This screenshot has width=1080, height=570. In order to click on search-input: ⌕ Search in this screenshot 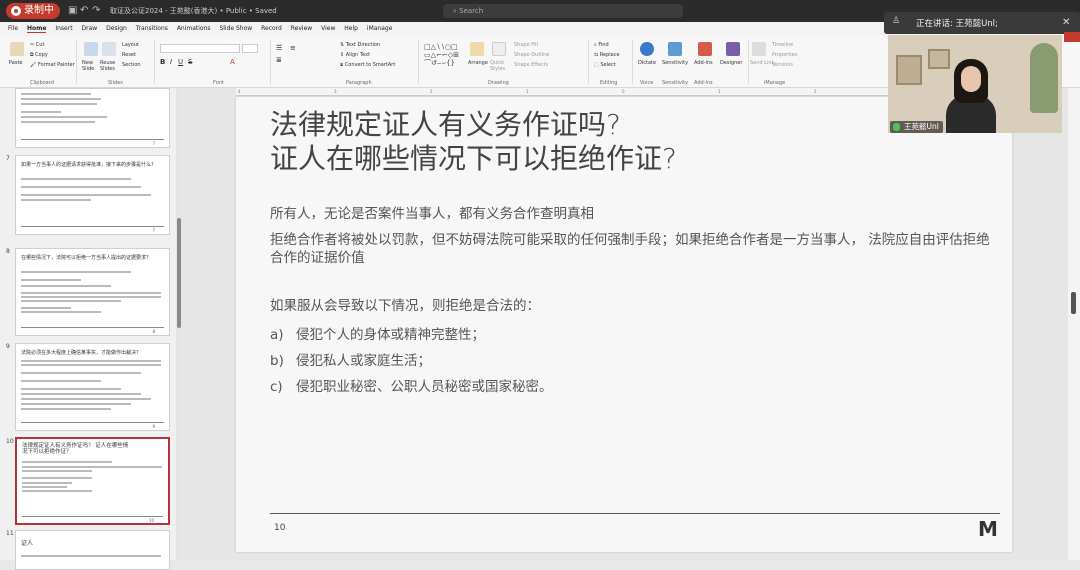, I will do `click(563, 11)`.